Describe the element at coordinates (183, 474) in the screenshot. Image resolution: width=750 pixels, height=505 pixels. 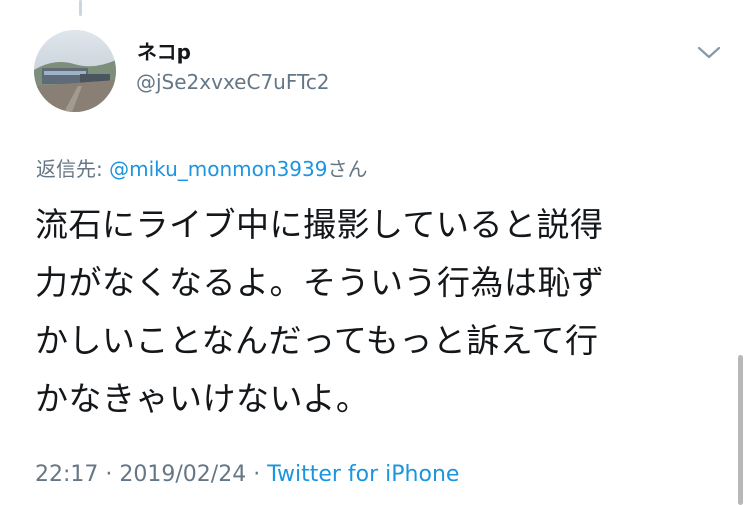
I see `tweet-date: 2019/02/24` at that location.